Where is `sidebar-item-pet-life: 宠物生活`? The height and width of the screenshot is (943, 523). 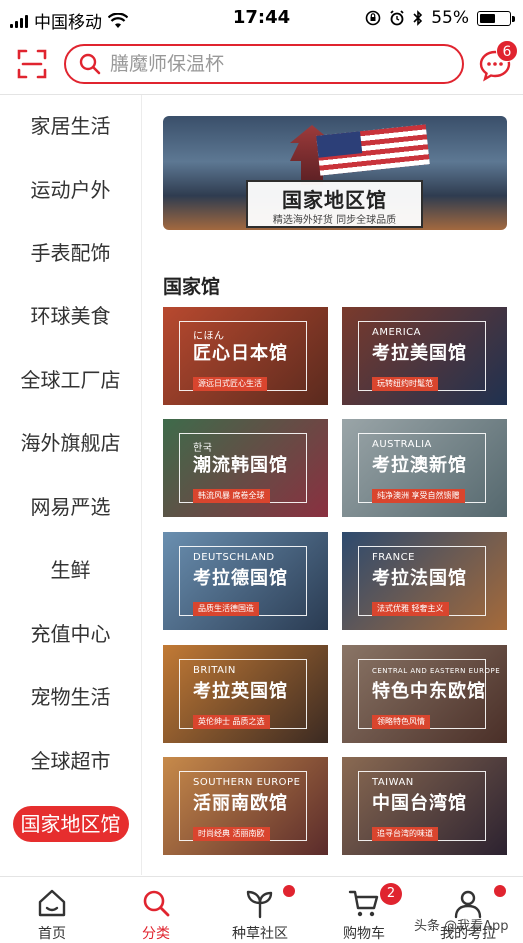 sidebar-item-pet-life: 宠物生活 is located at coordinates (70, 697).